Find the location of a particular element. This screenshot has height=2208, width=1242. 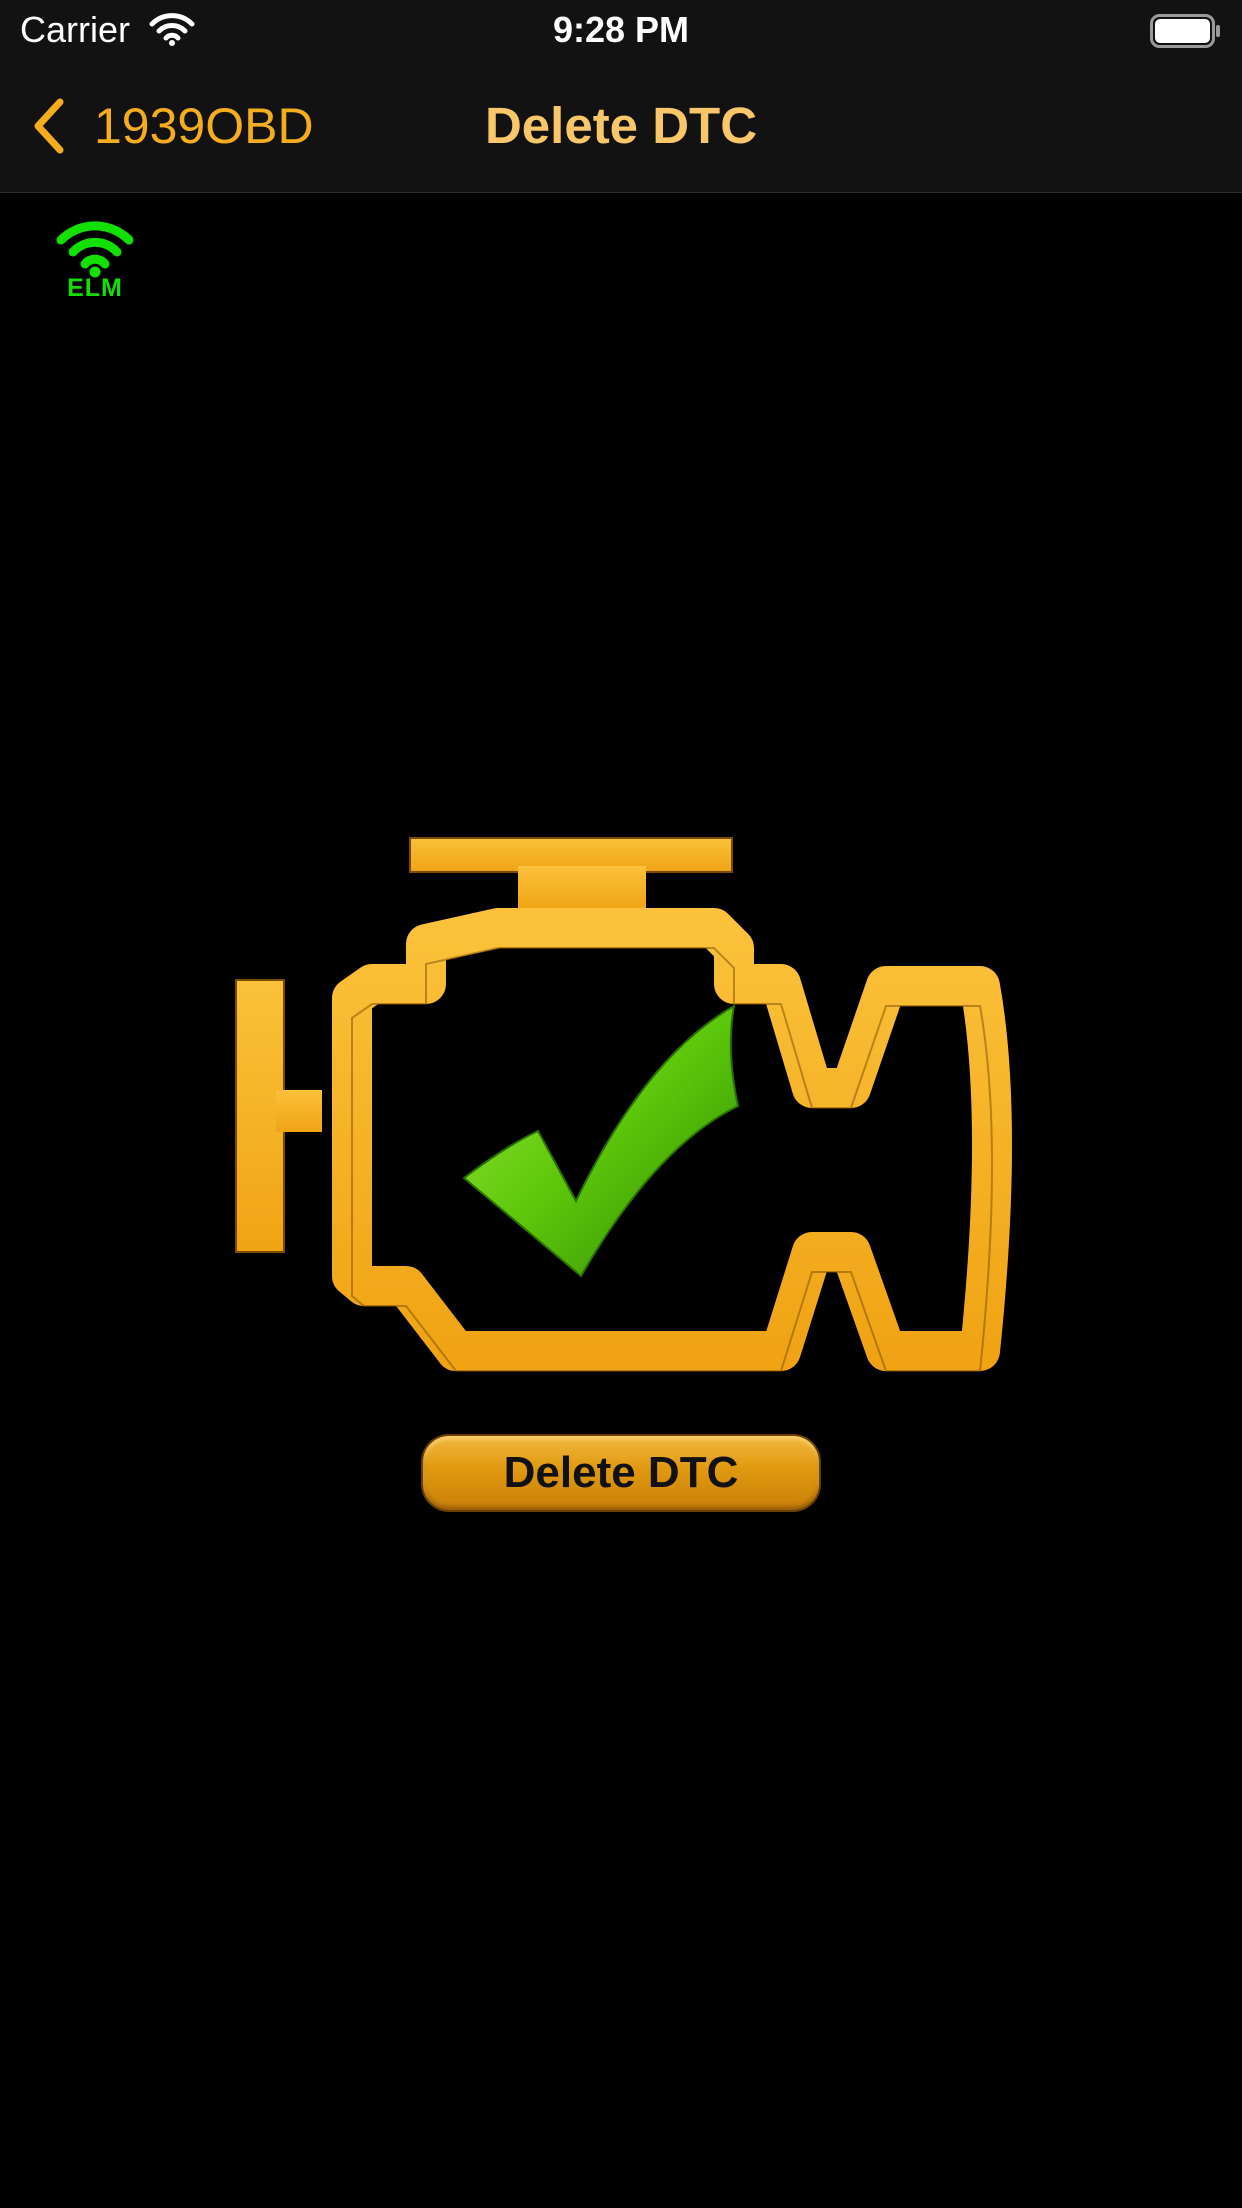

battery-icon is located at coordinates (1185, 31).